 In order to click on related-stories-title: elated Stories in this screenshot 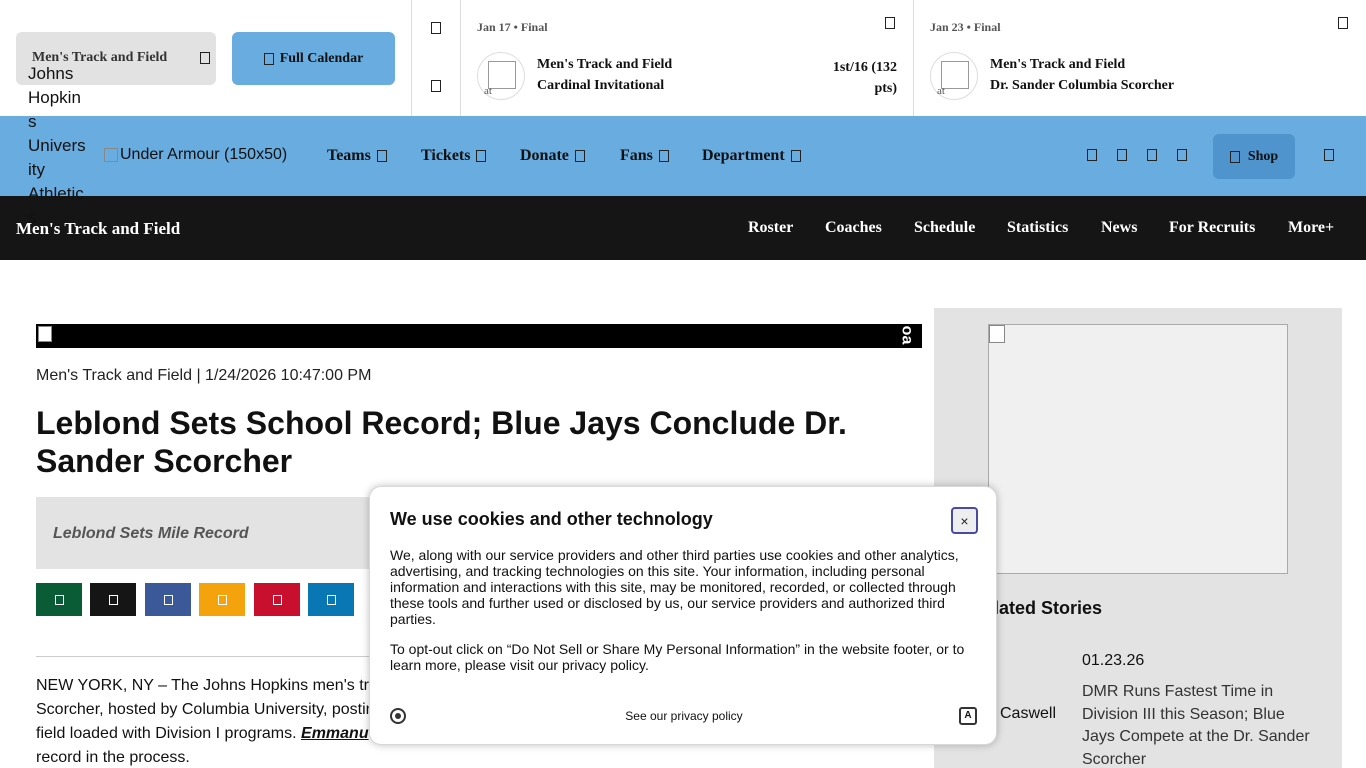, I will do `click(1043, 608)`.